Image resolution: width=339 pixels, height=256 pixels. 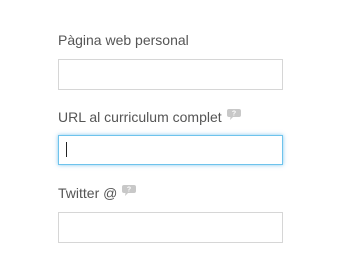 What do you see at coordinates (170, 74) in the screenshot?
I see `personal-website-input` at bounding box center [170, 74].